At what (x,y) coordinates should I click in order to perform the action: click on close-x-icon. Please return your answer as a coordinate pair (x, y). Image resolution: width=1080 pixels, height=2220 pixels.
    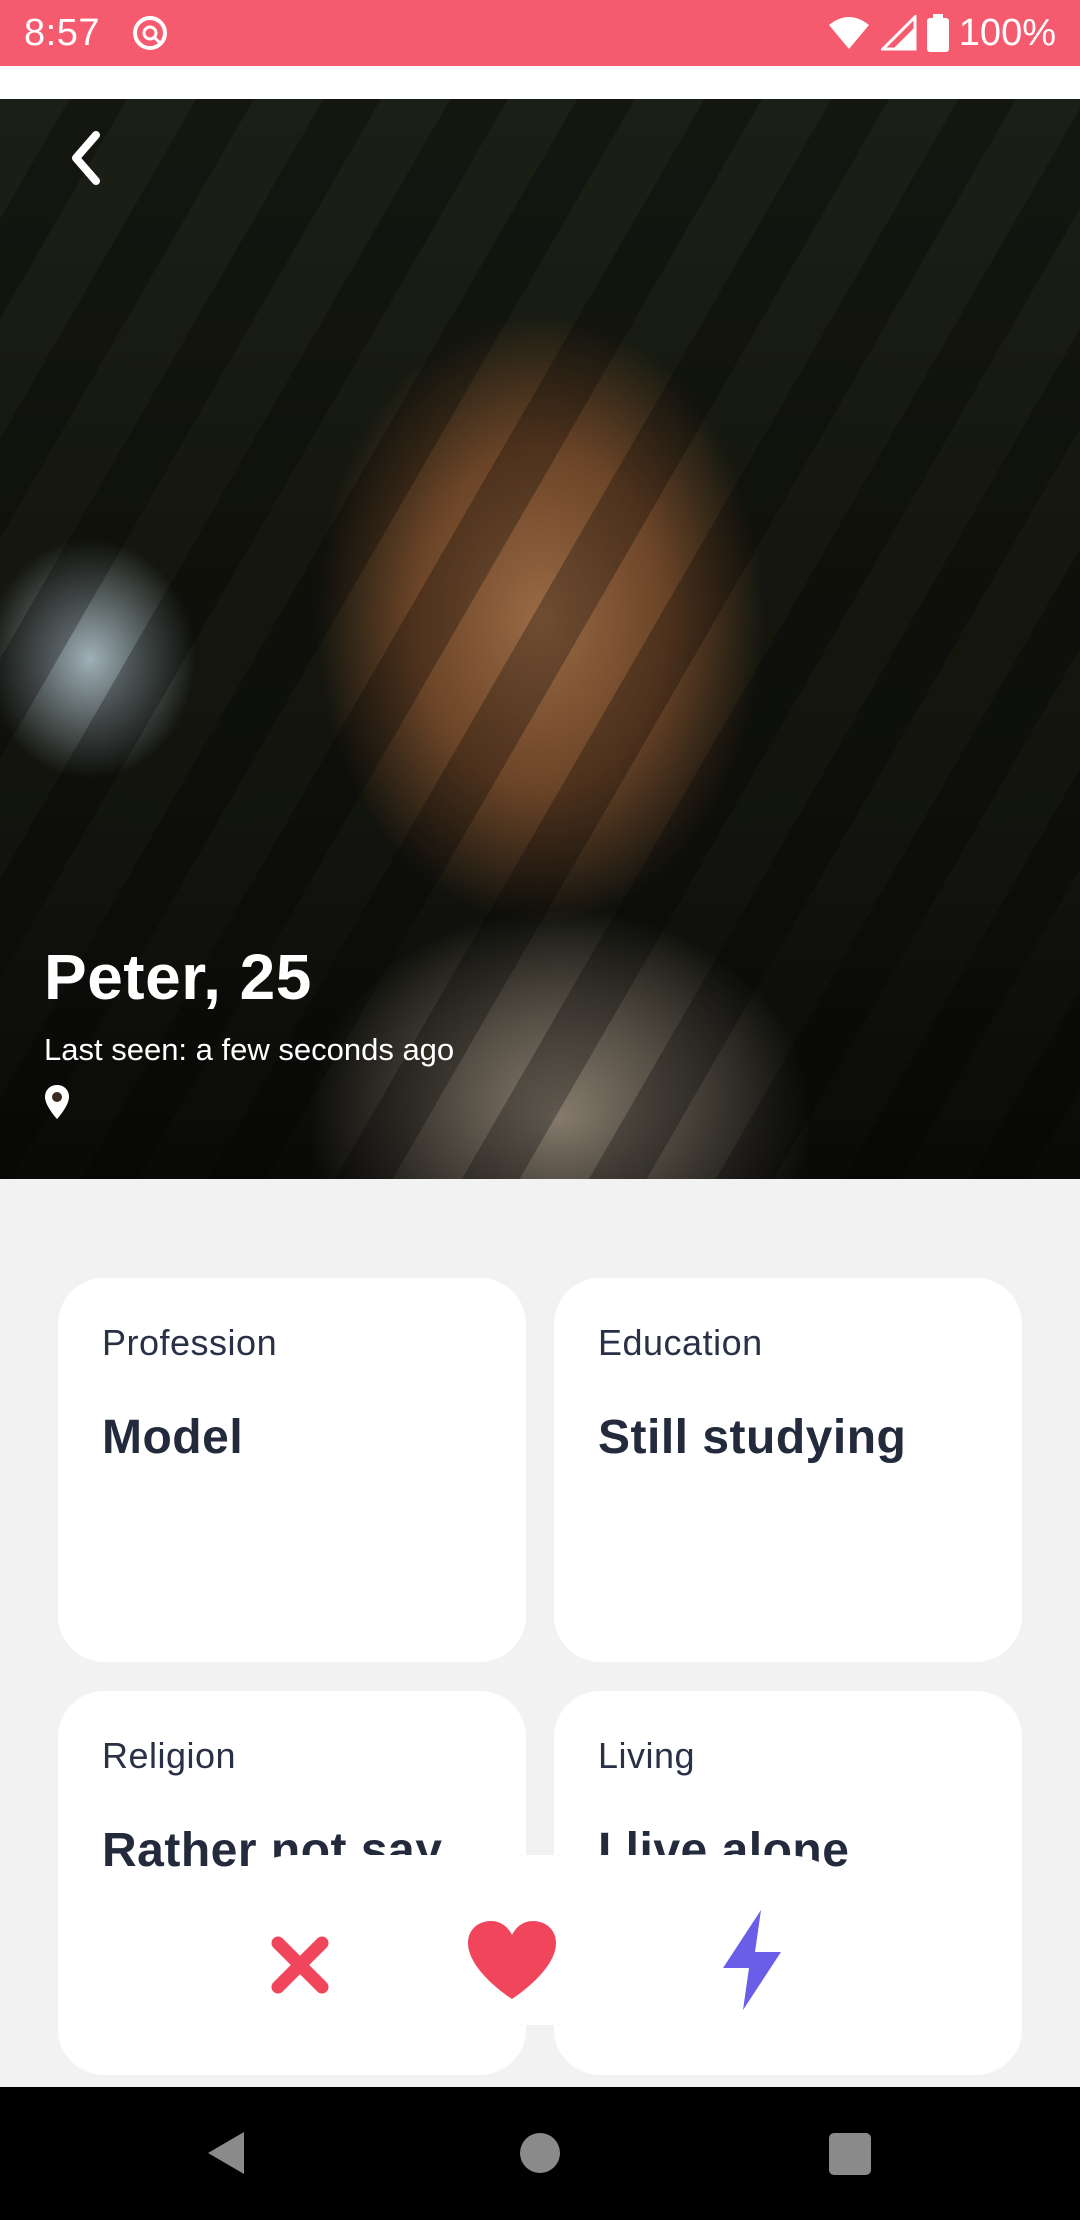
    Looking at the image, I should click on (300, 1965).